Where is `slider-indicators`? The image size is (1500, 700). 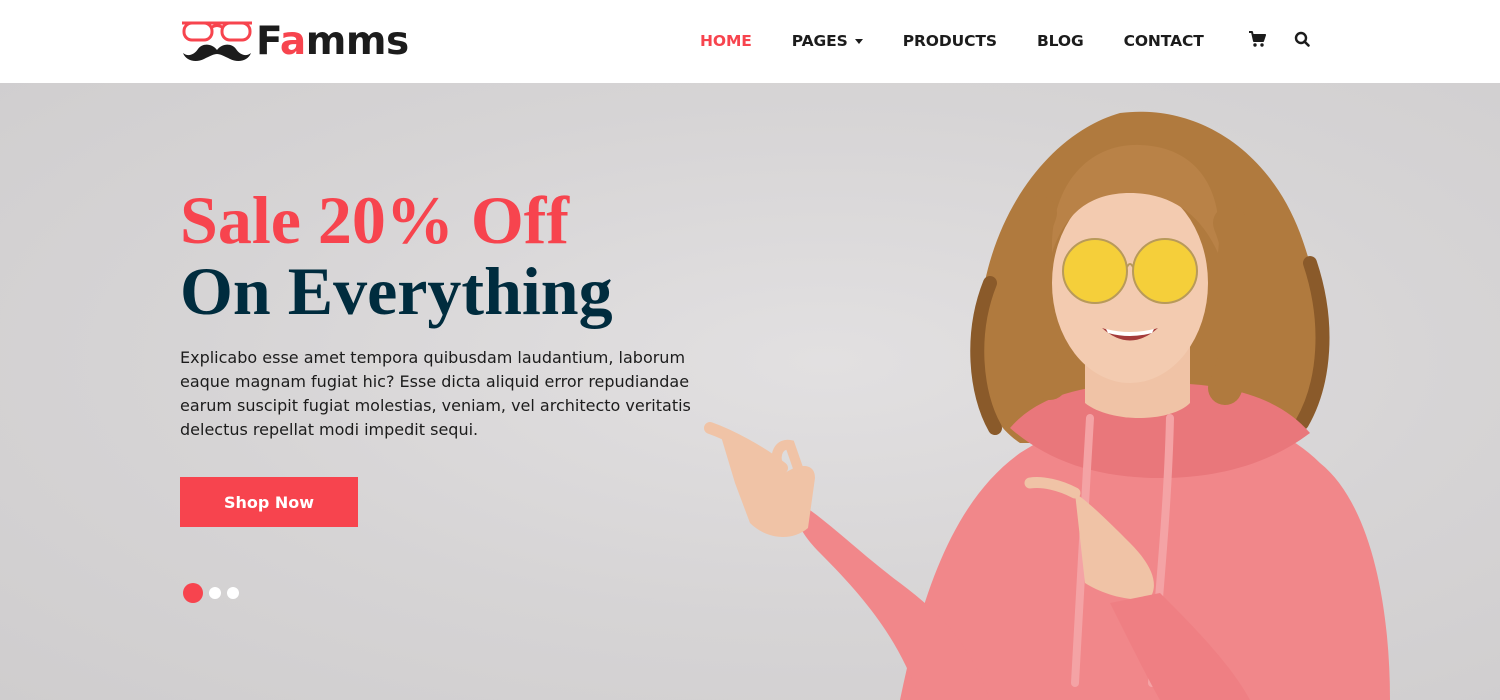 slider-indicators is located at coordinates (211, 593).